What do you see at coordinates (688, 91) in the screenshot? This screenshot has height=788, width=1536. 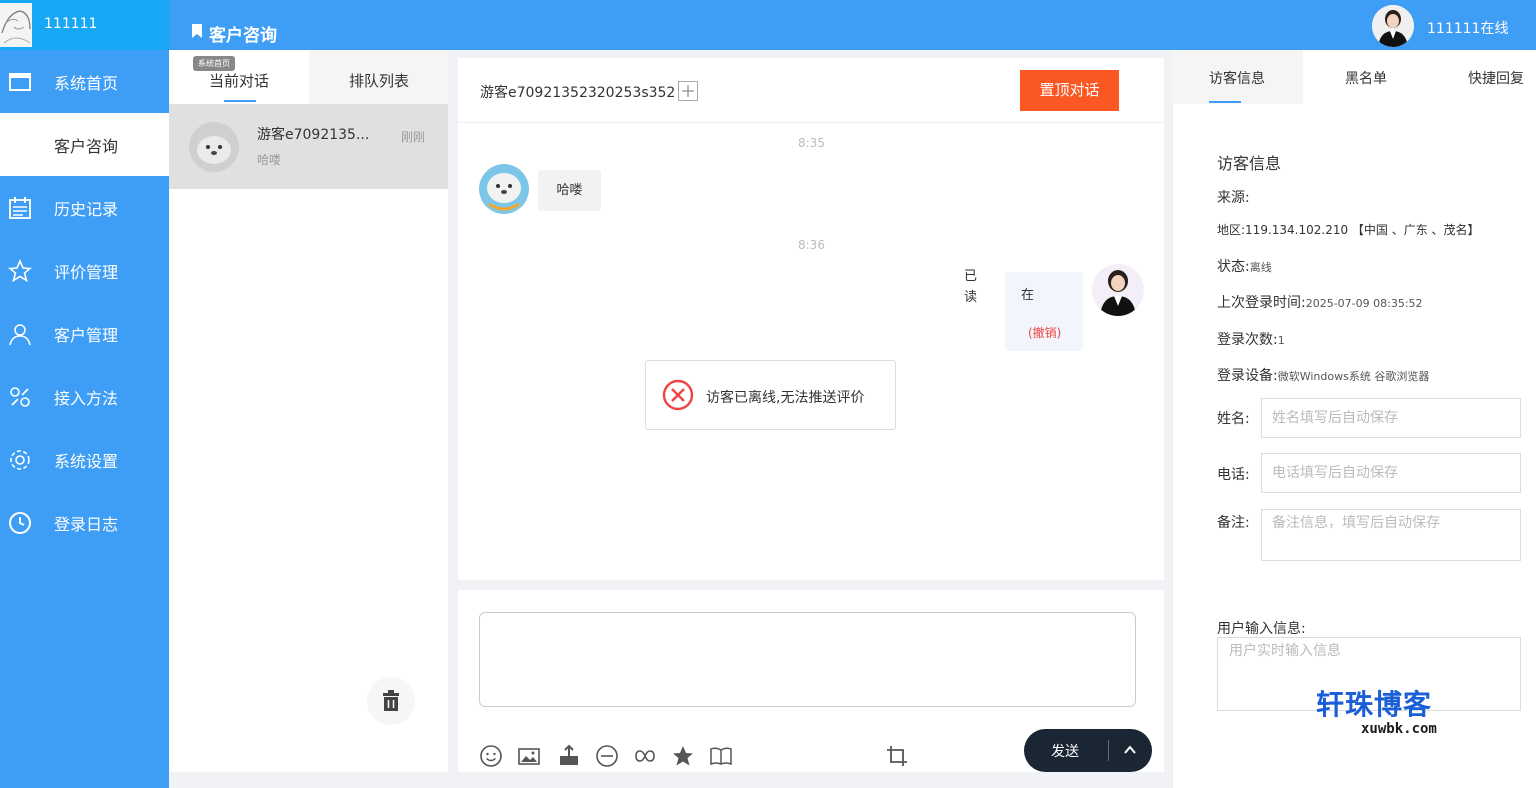 I see `add-button` at bounding box center [688, 91].